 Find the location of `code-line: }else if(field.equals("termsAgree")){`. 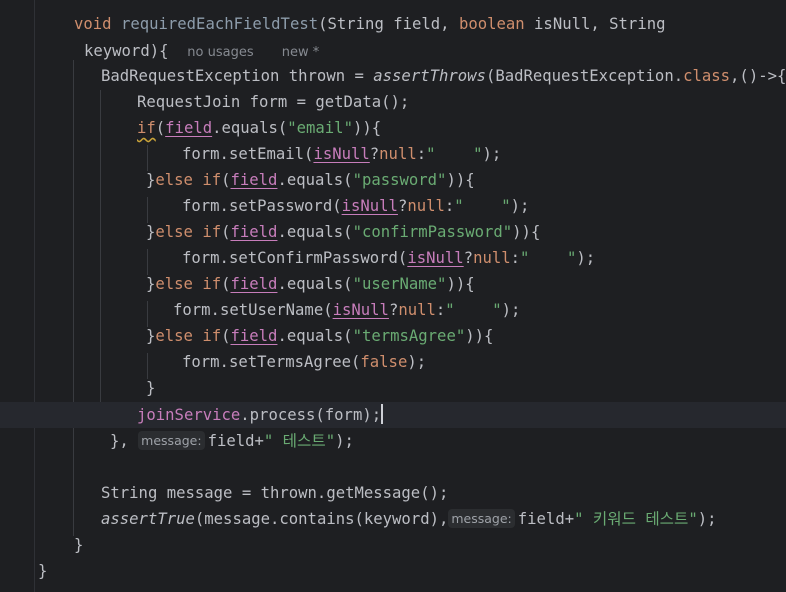

code-line: }else if(field.equals("termsAgree")){ is located at coordinates (319, 336).